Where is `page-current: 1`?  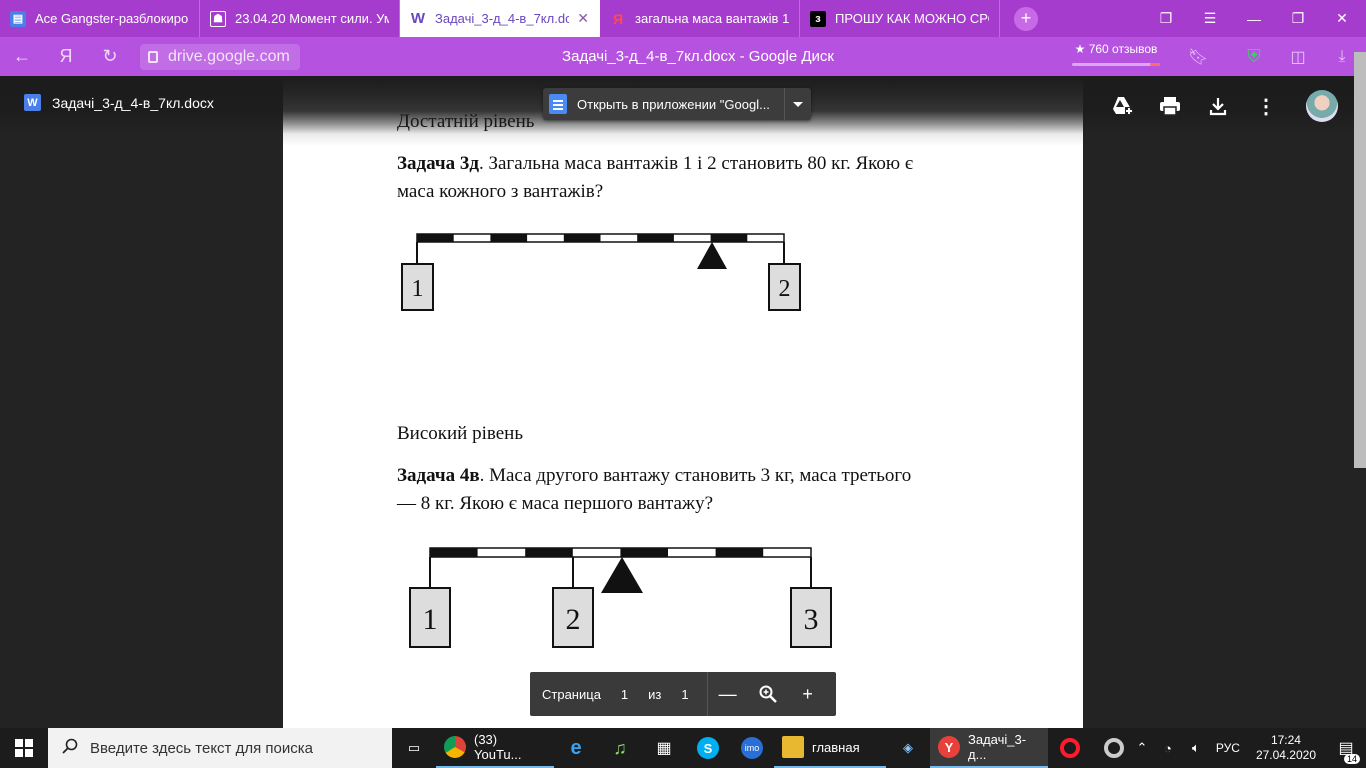
page-current: 1 is located at coordinates (624, 694).